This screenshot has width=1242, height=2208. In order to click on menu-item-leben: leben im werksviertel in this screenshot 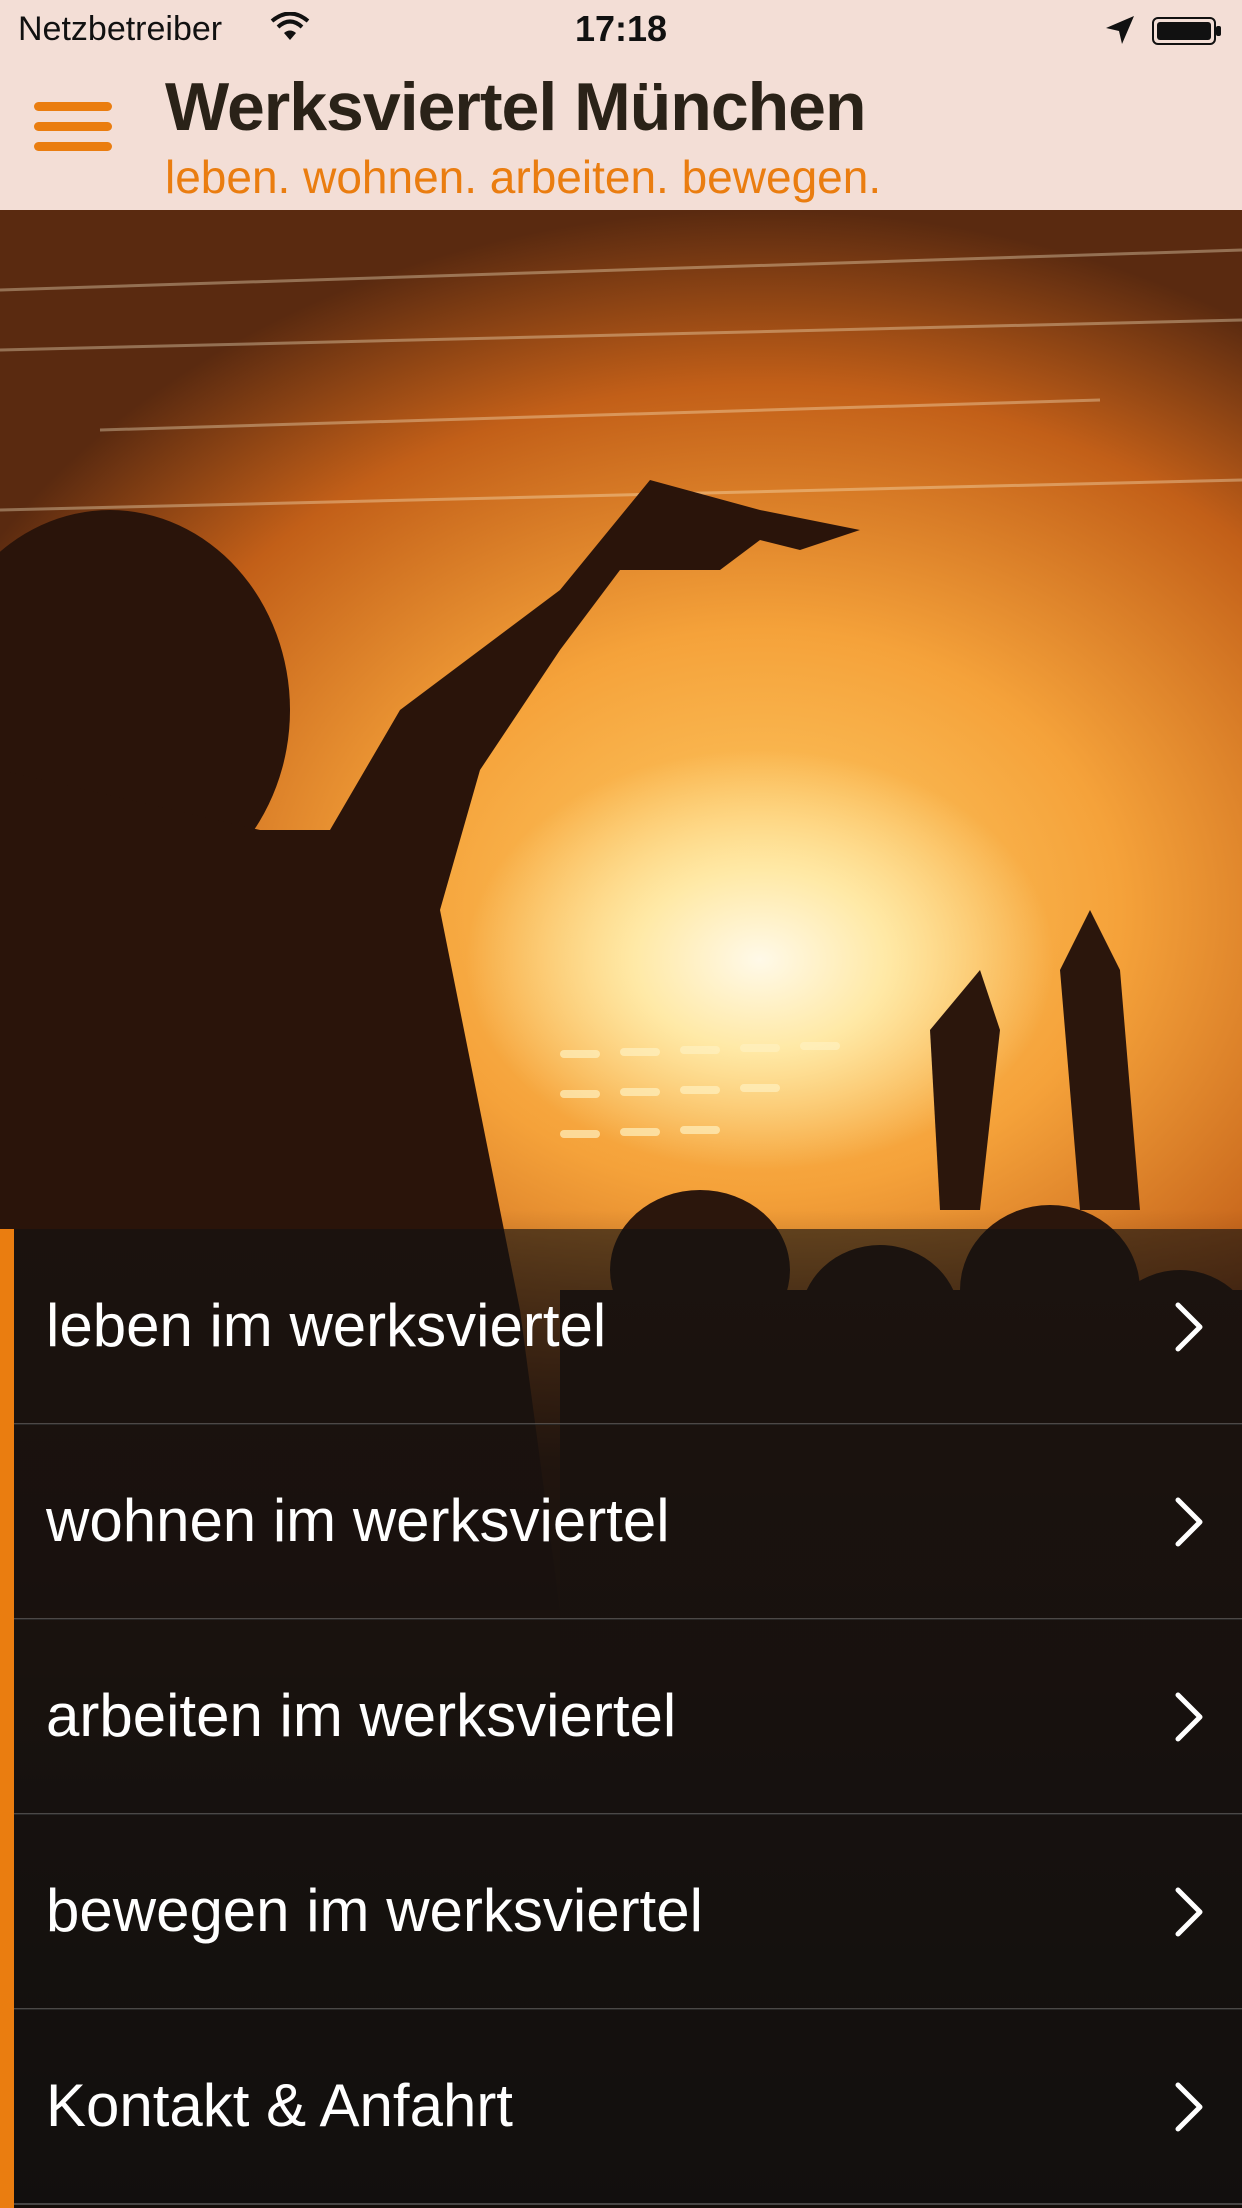, I will do `click(628, 1327)`.